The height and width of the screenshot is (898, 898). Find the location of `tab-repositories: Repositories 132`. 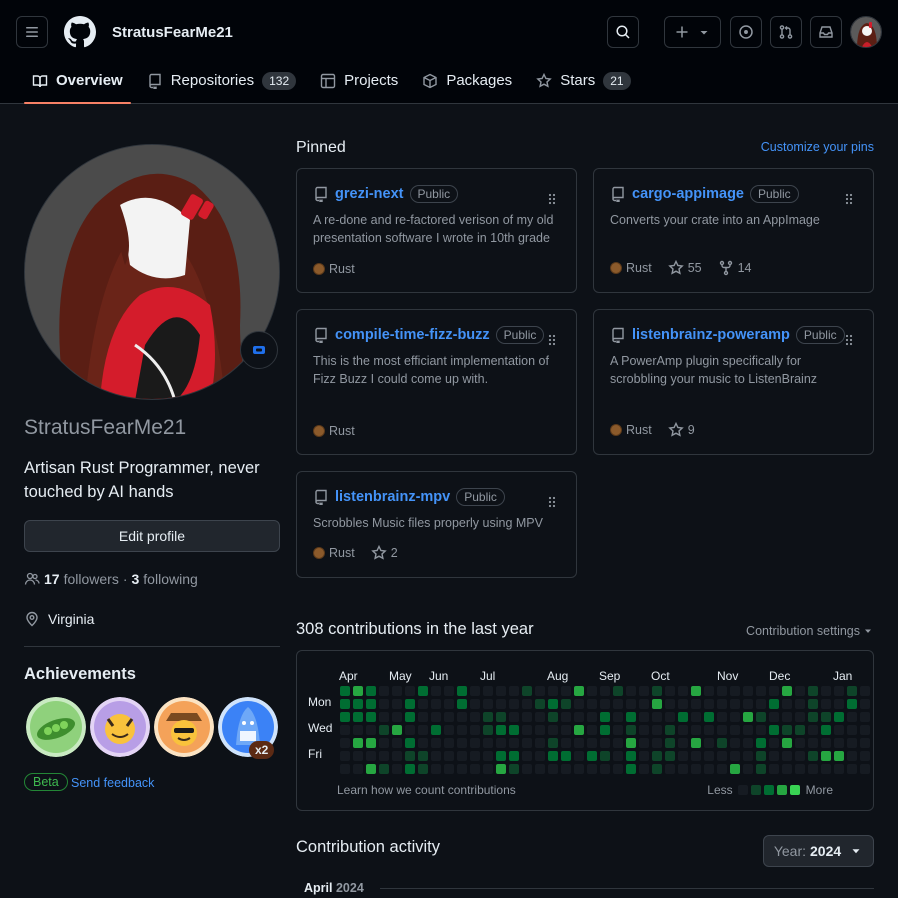

tab-repositories: Repositories 132 is located at coordinates (221, 80).